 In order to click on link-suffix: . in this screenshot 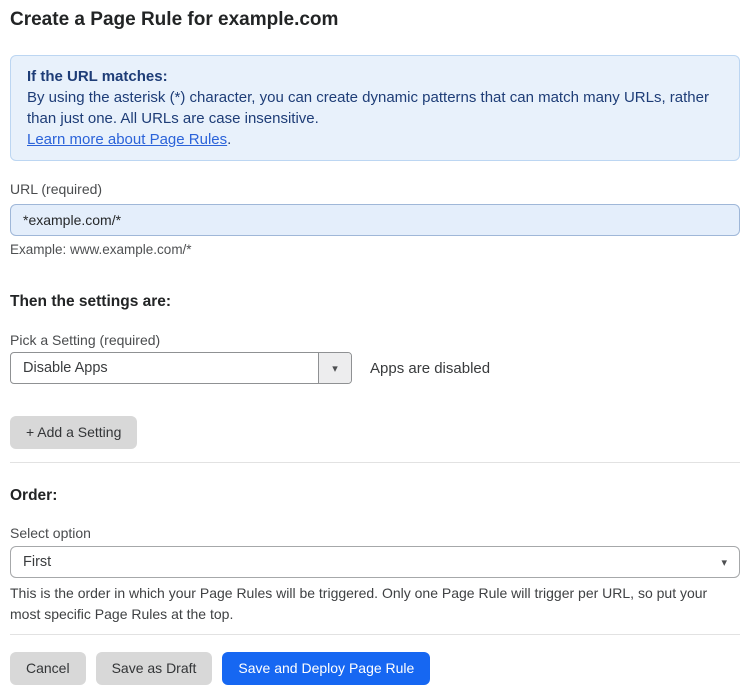, I will do `click(229, 139)`.